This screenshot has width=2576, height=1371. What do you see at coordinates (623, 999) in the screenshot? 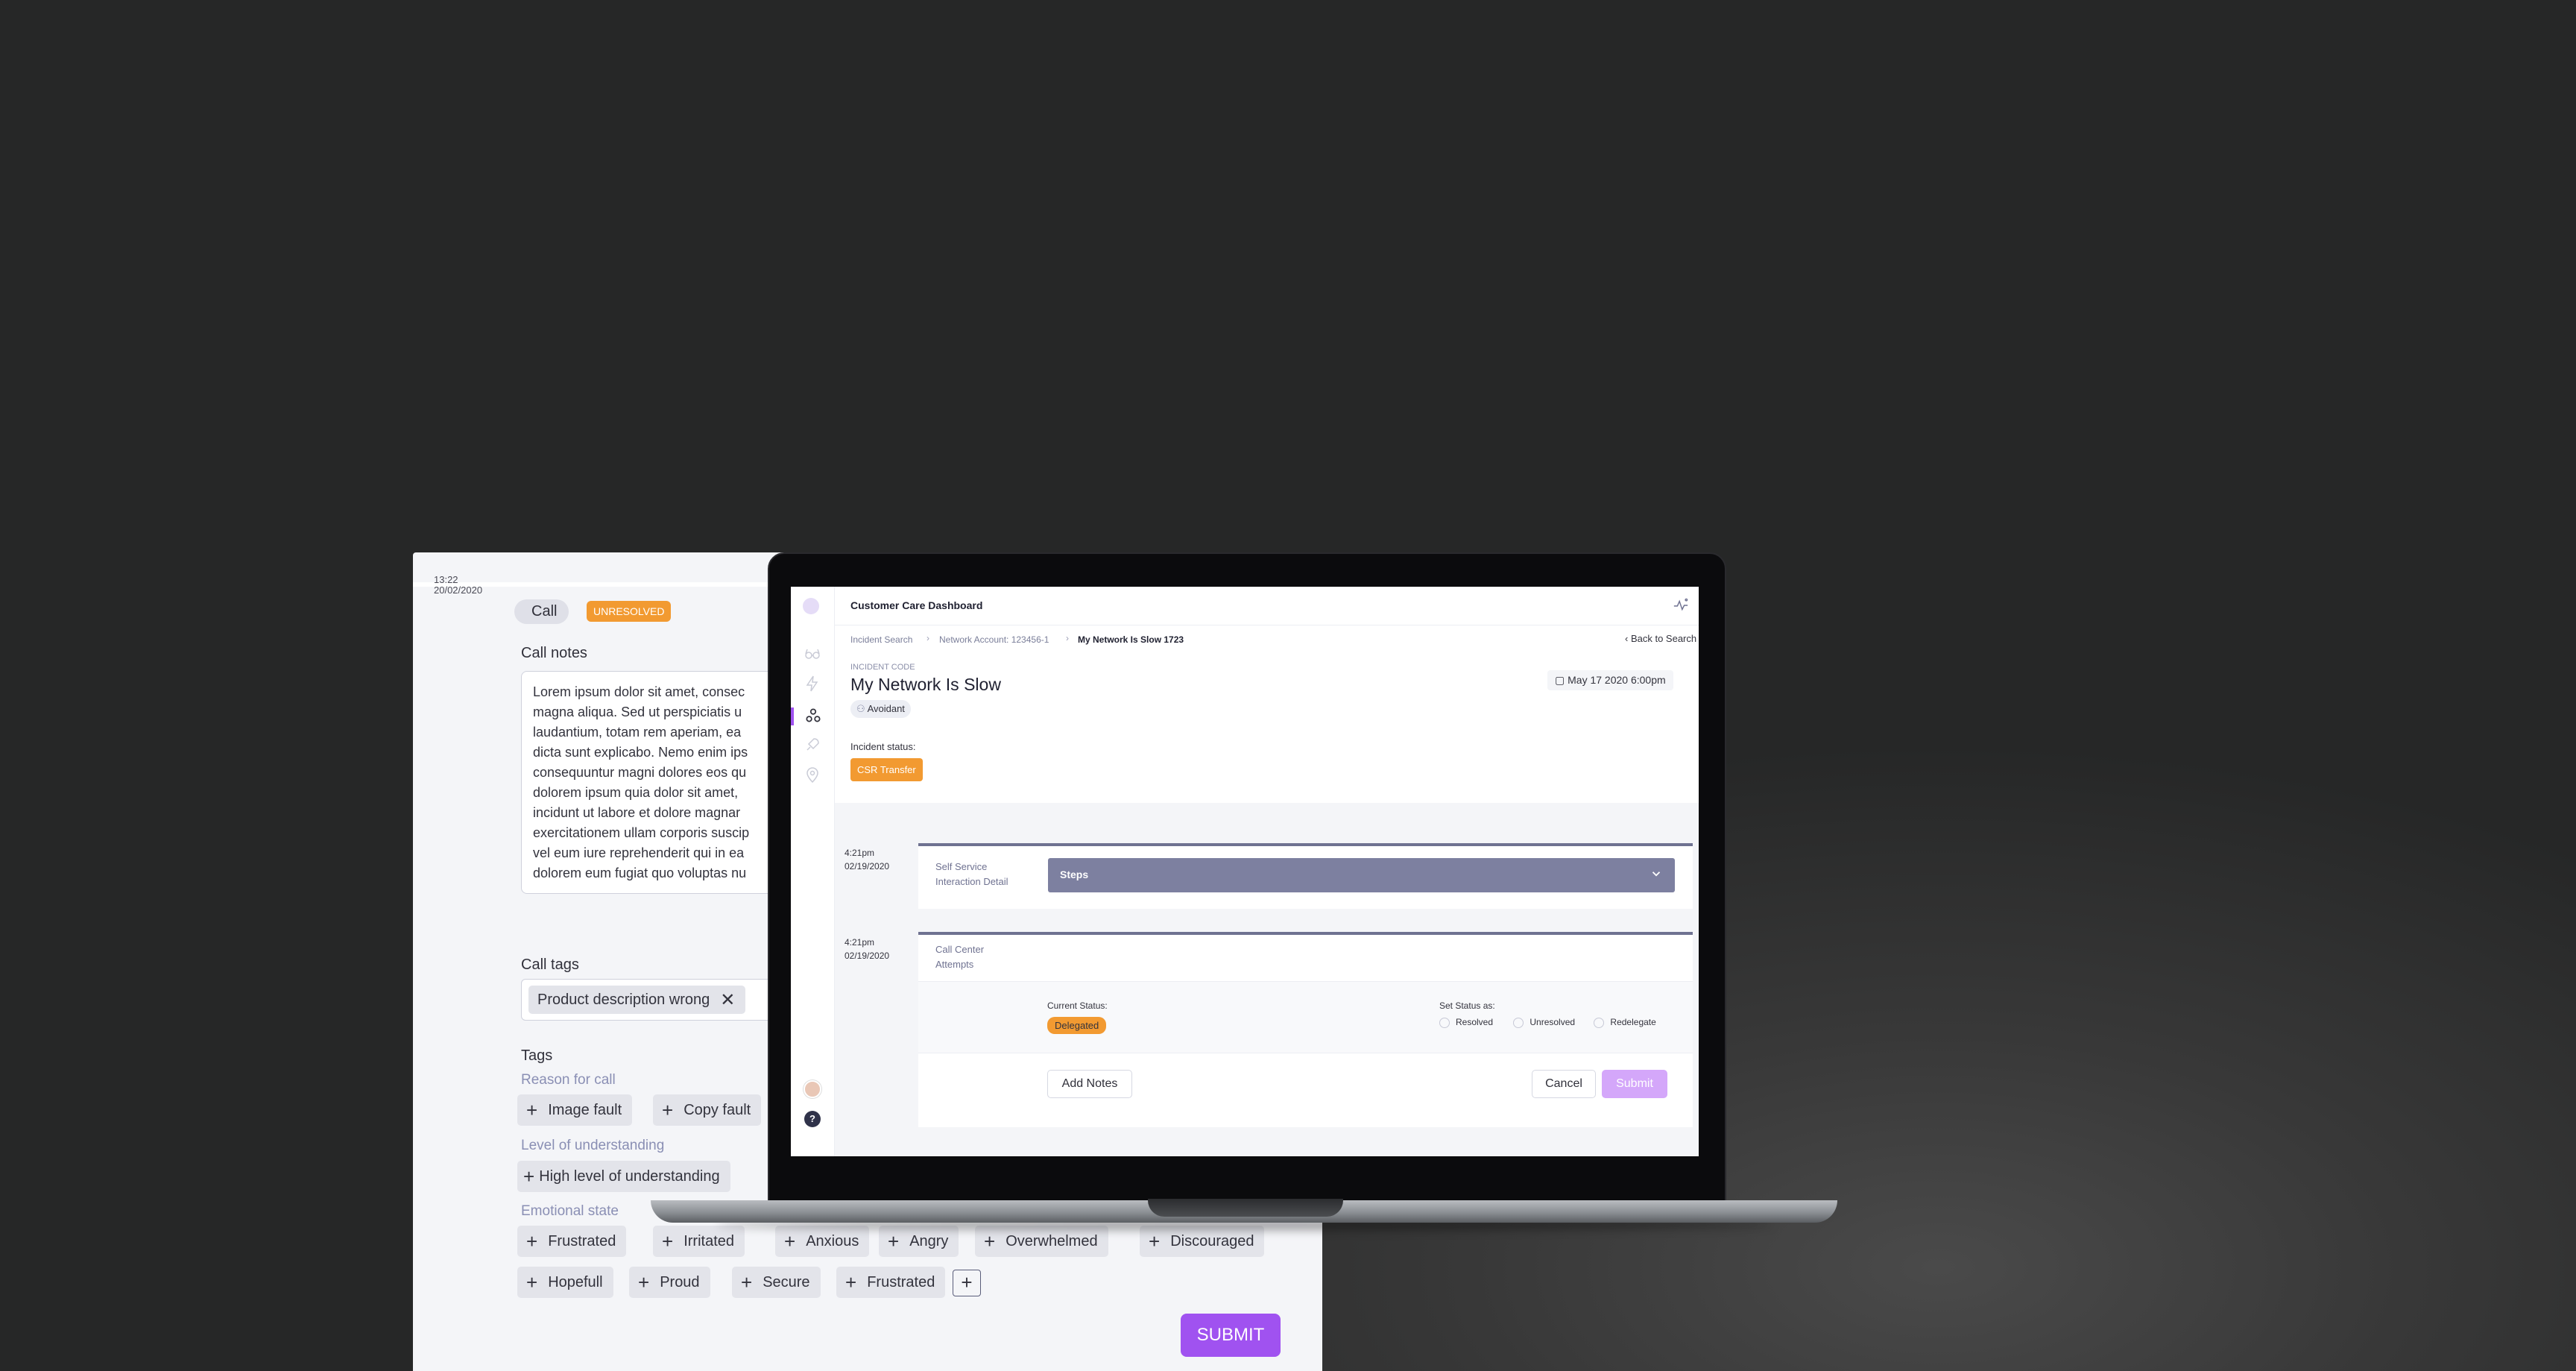
I see `call-tag-text: Product description wrong` at bounding box center [623, 999].